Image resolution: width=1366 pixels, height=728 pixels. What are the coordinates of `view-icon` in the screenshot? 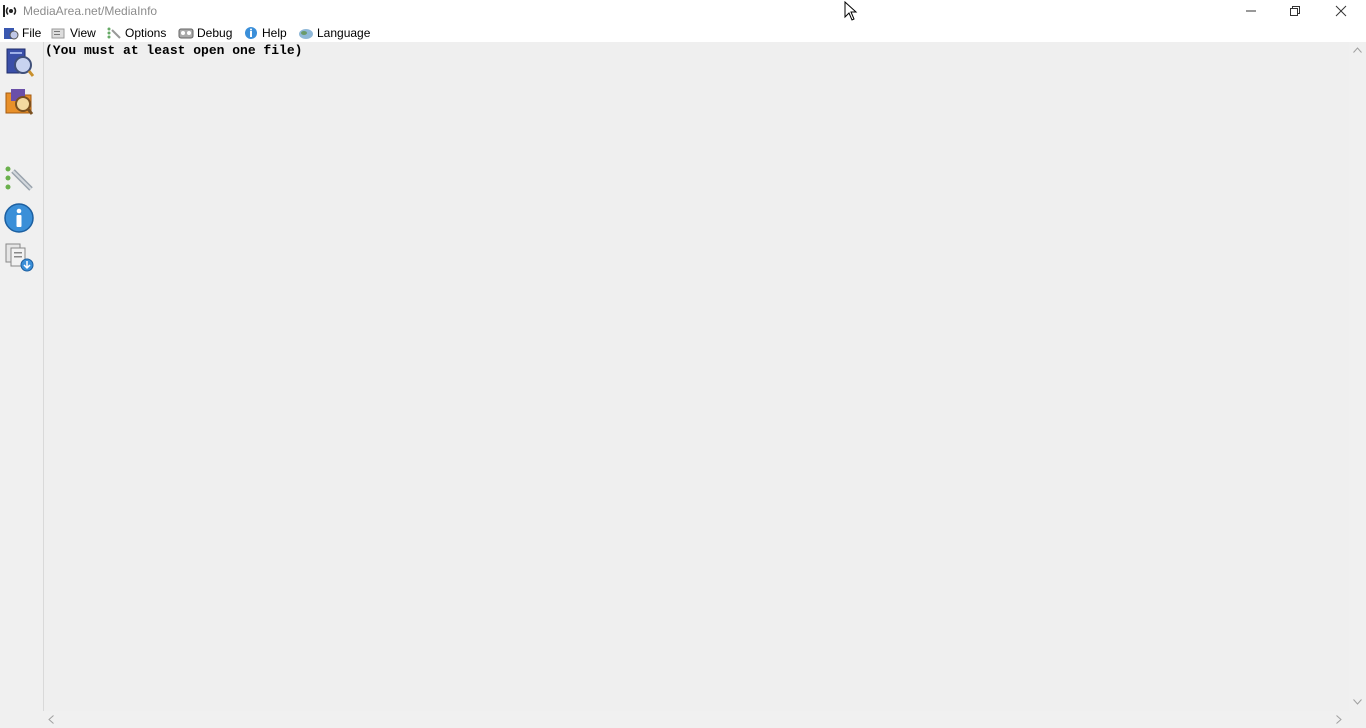 It's located at (58, 33).